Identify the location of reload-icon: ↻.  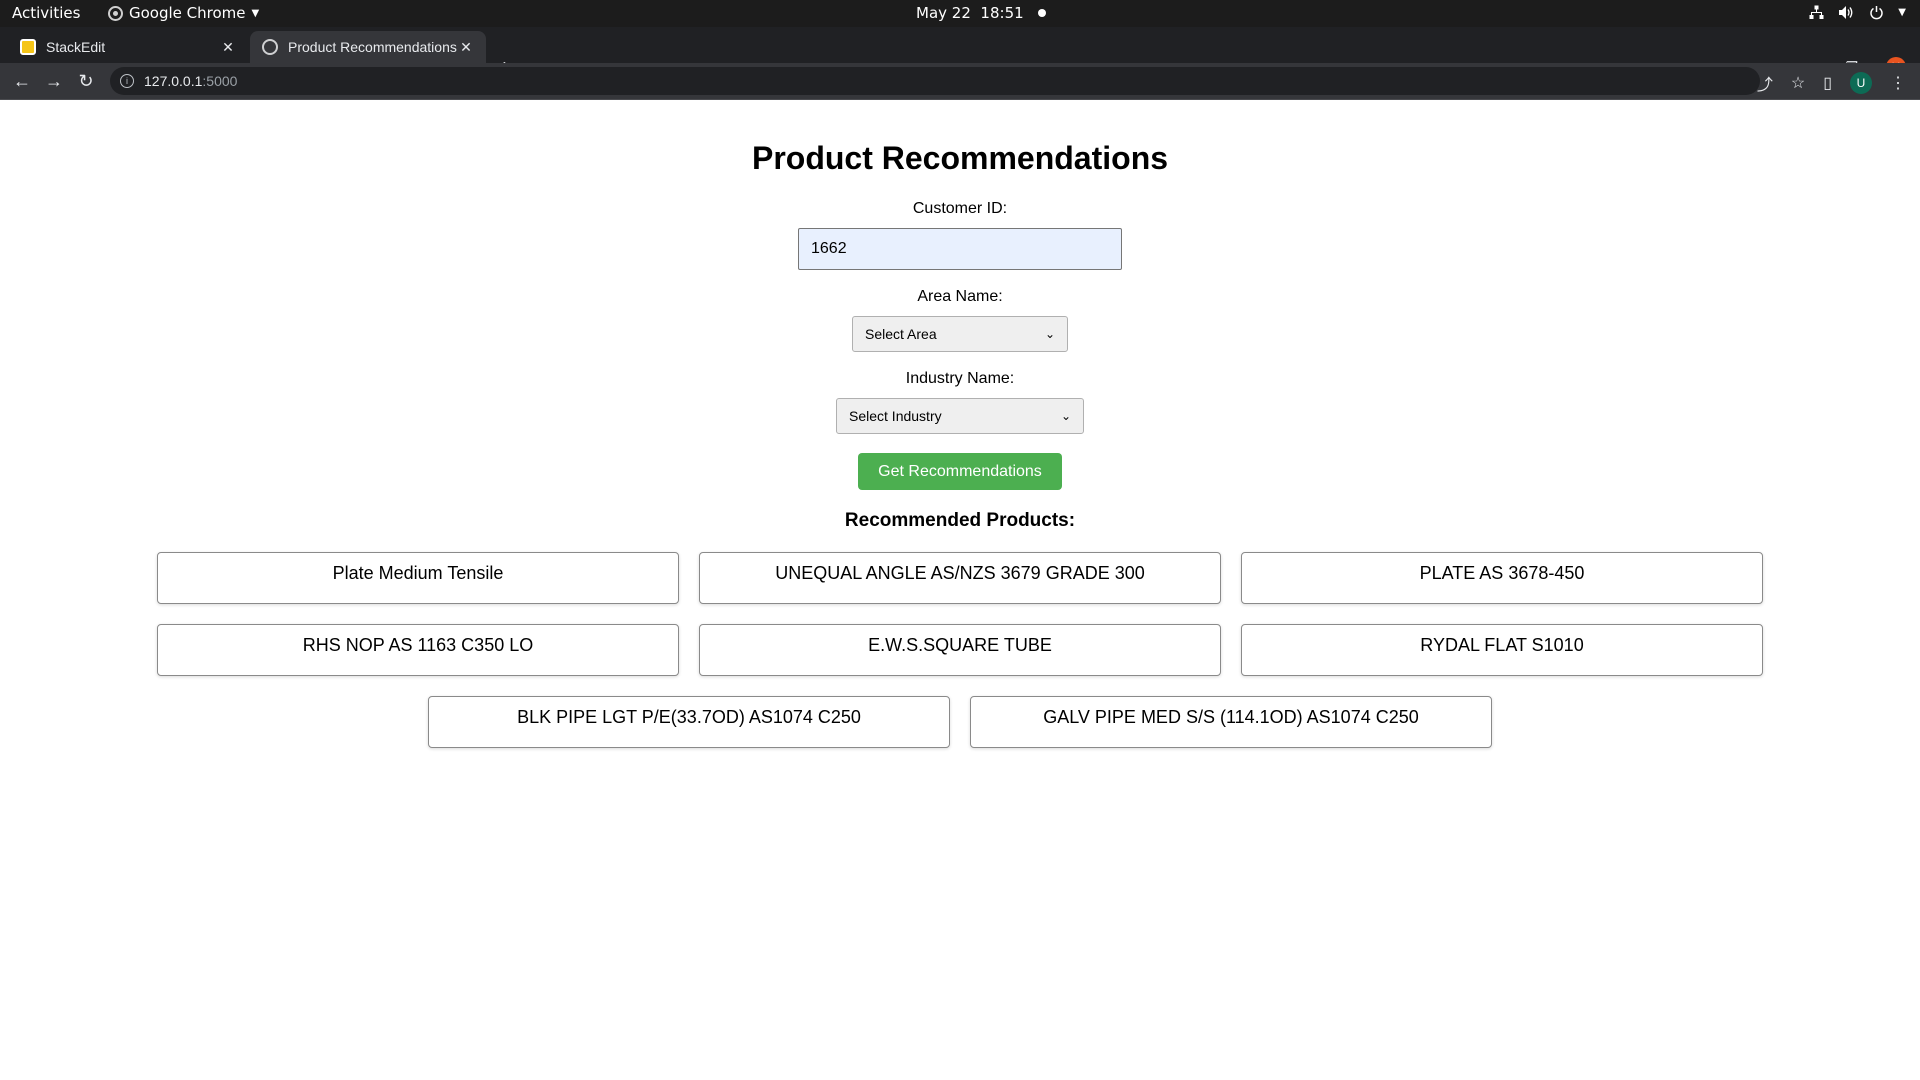
(86, 81).